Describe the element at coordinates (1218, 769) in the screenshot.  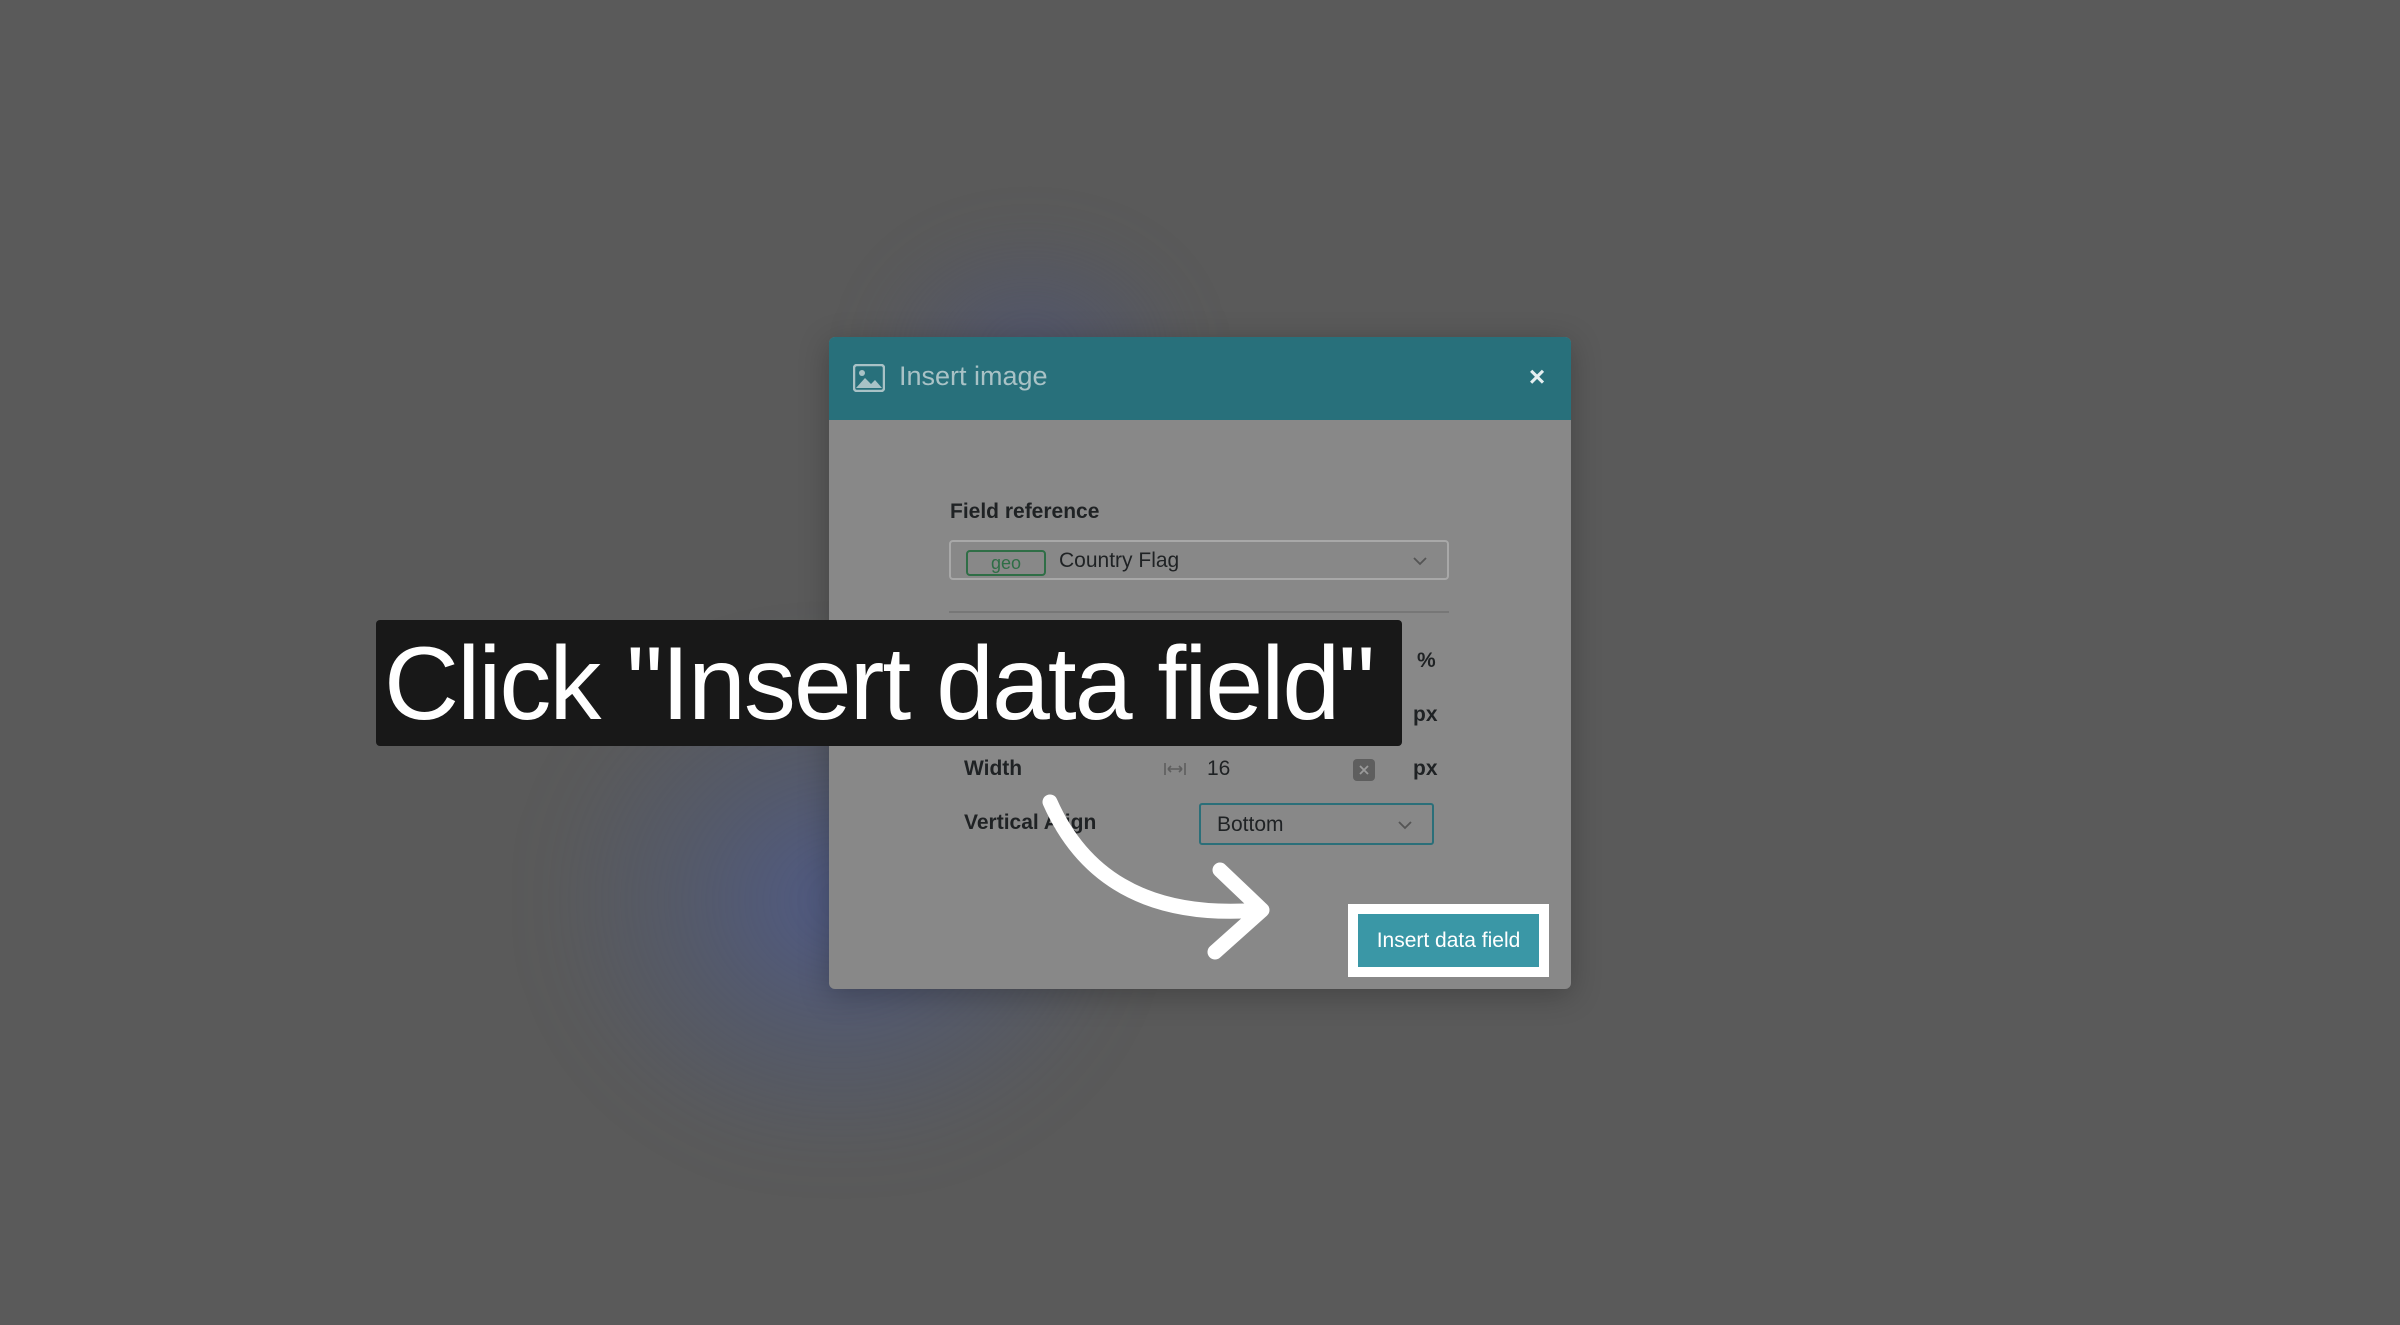
I see `width-input: 16` at that location.